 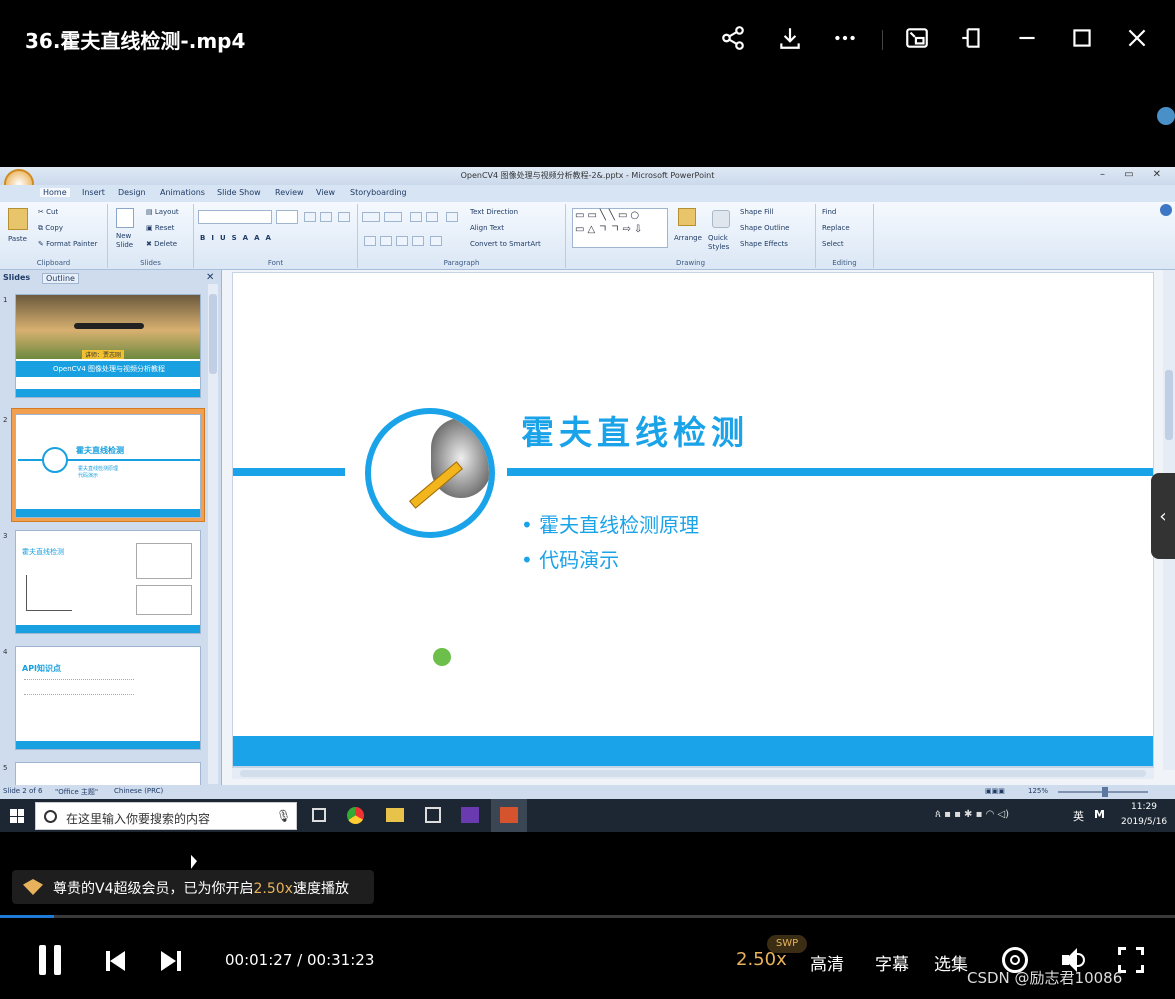 I want to click on new-slide-icon, so click(x=125, y=218).